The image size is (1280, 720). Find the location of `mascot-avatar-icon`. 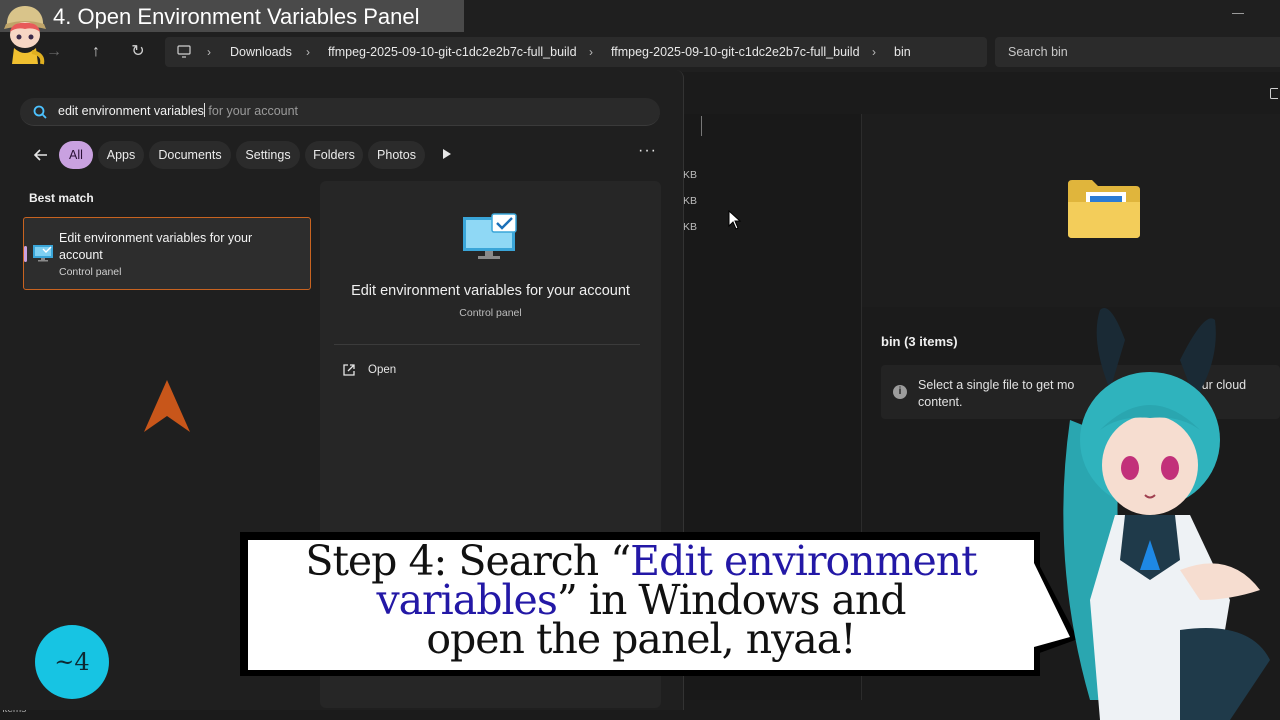

mascot-avatar-icon is located at coordinates (25, 35).